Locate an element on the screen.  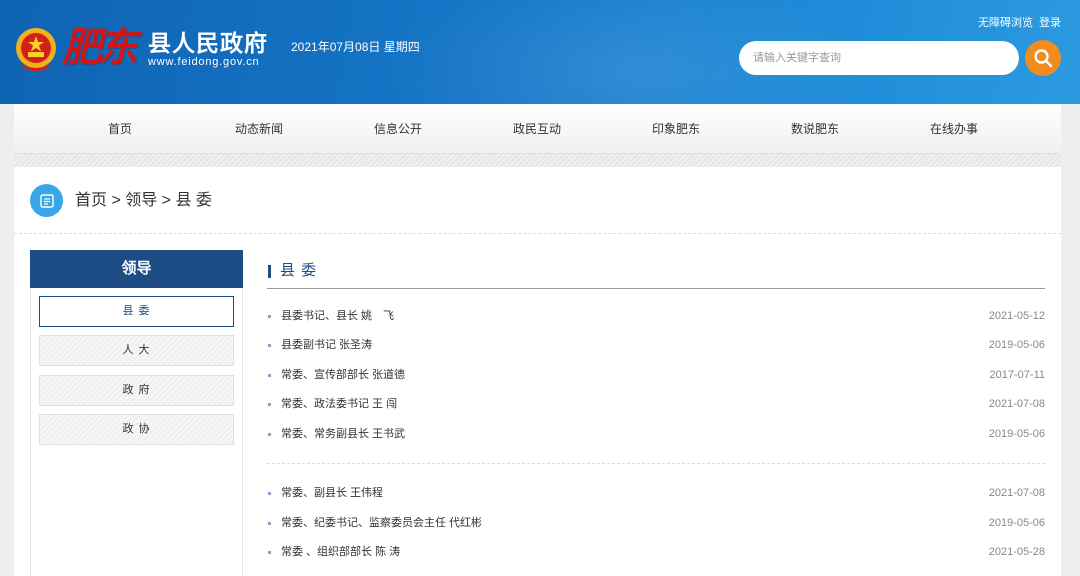
list-item: 常委、宣传部部长 张道德 2017-07-11 is located at coordinates (656, 375).